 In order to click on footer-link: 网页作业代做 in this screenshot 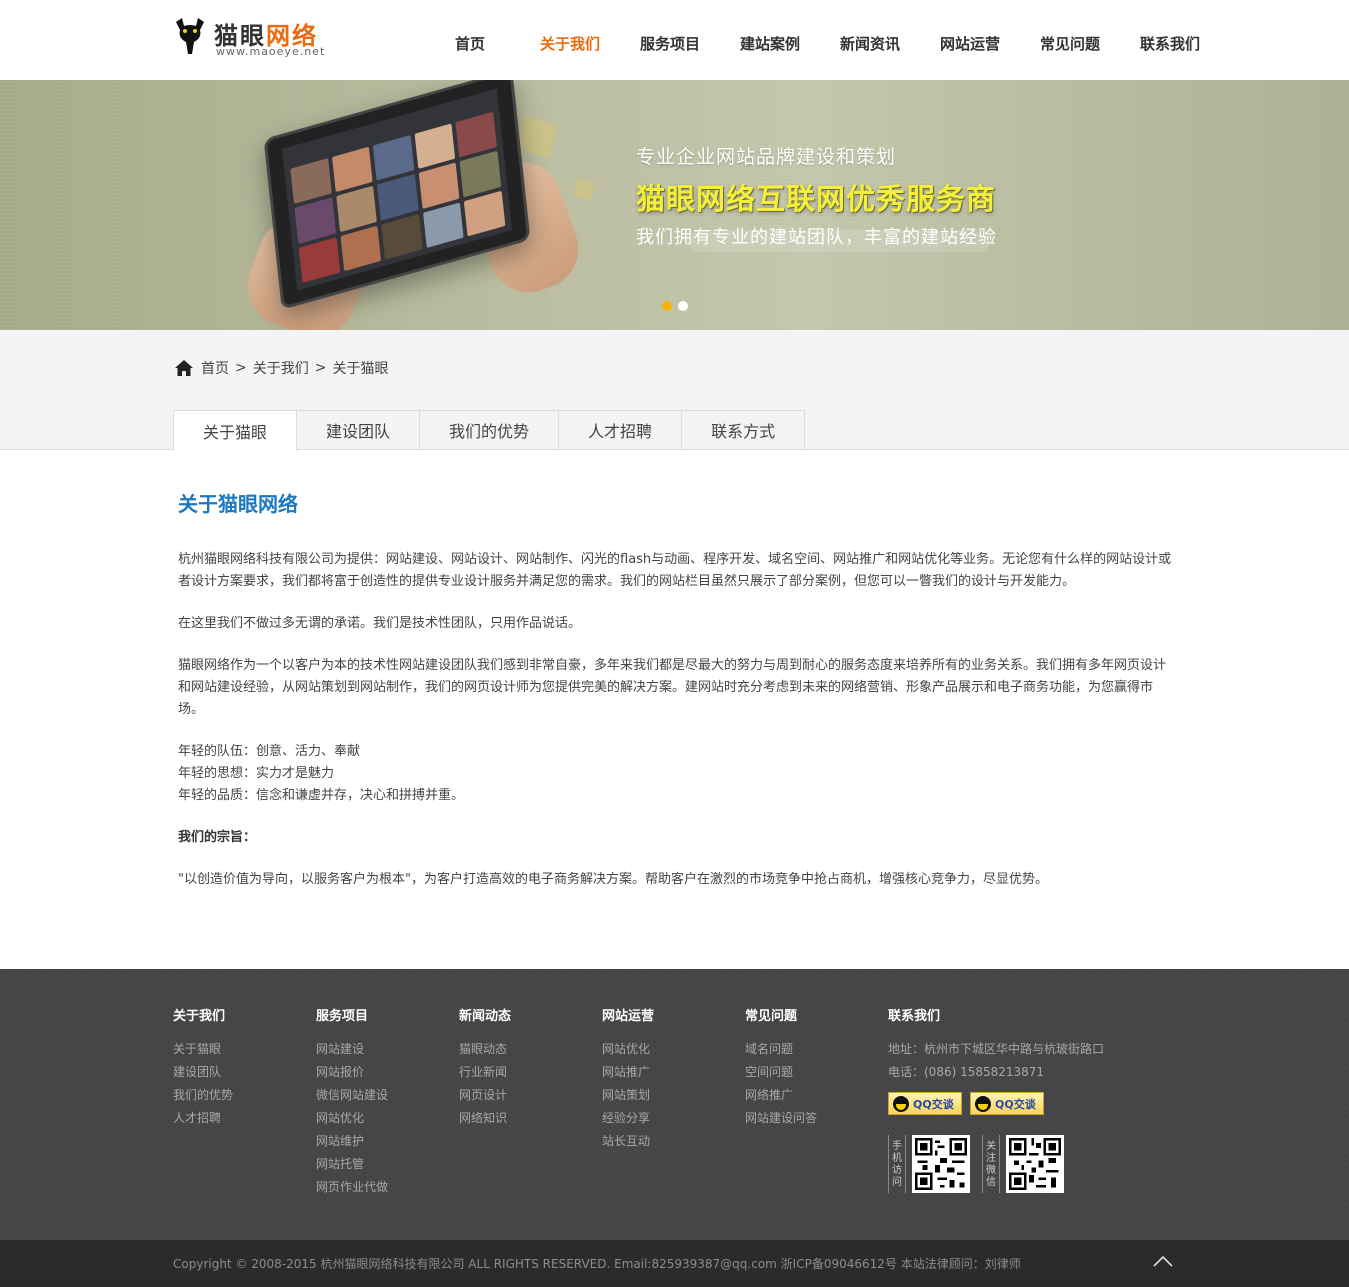, I will do `click(352, 1187)`.